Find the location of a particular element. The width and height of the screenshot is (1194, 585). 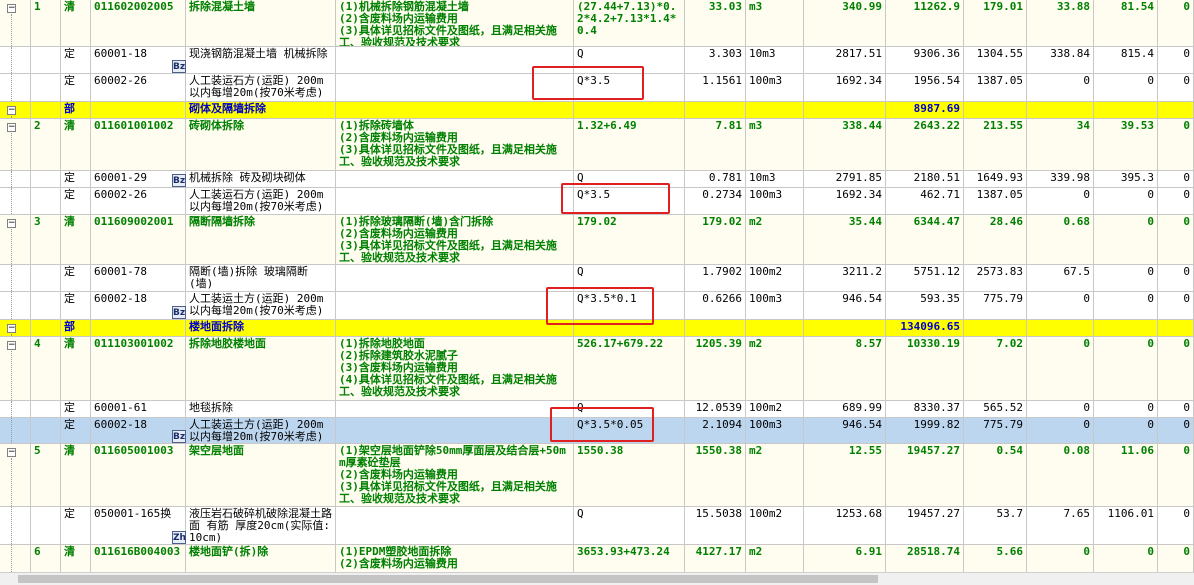

material-cost-cell: 339.98 is located at coordinates (1060, 179).